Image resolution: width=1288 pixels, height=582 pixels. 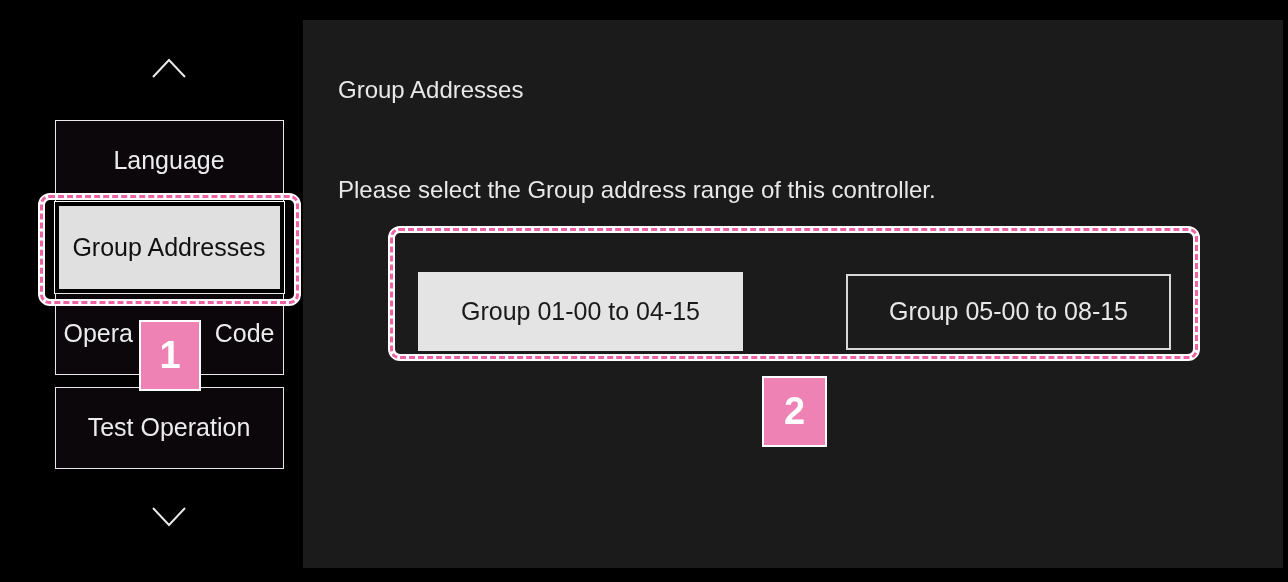 What do you see at coordinates (794, 411) in the screenshot?
I see `step-badge: 2` at bounding box center [794, 411].